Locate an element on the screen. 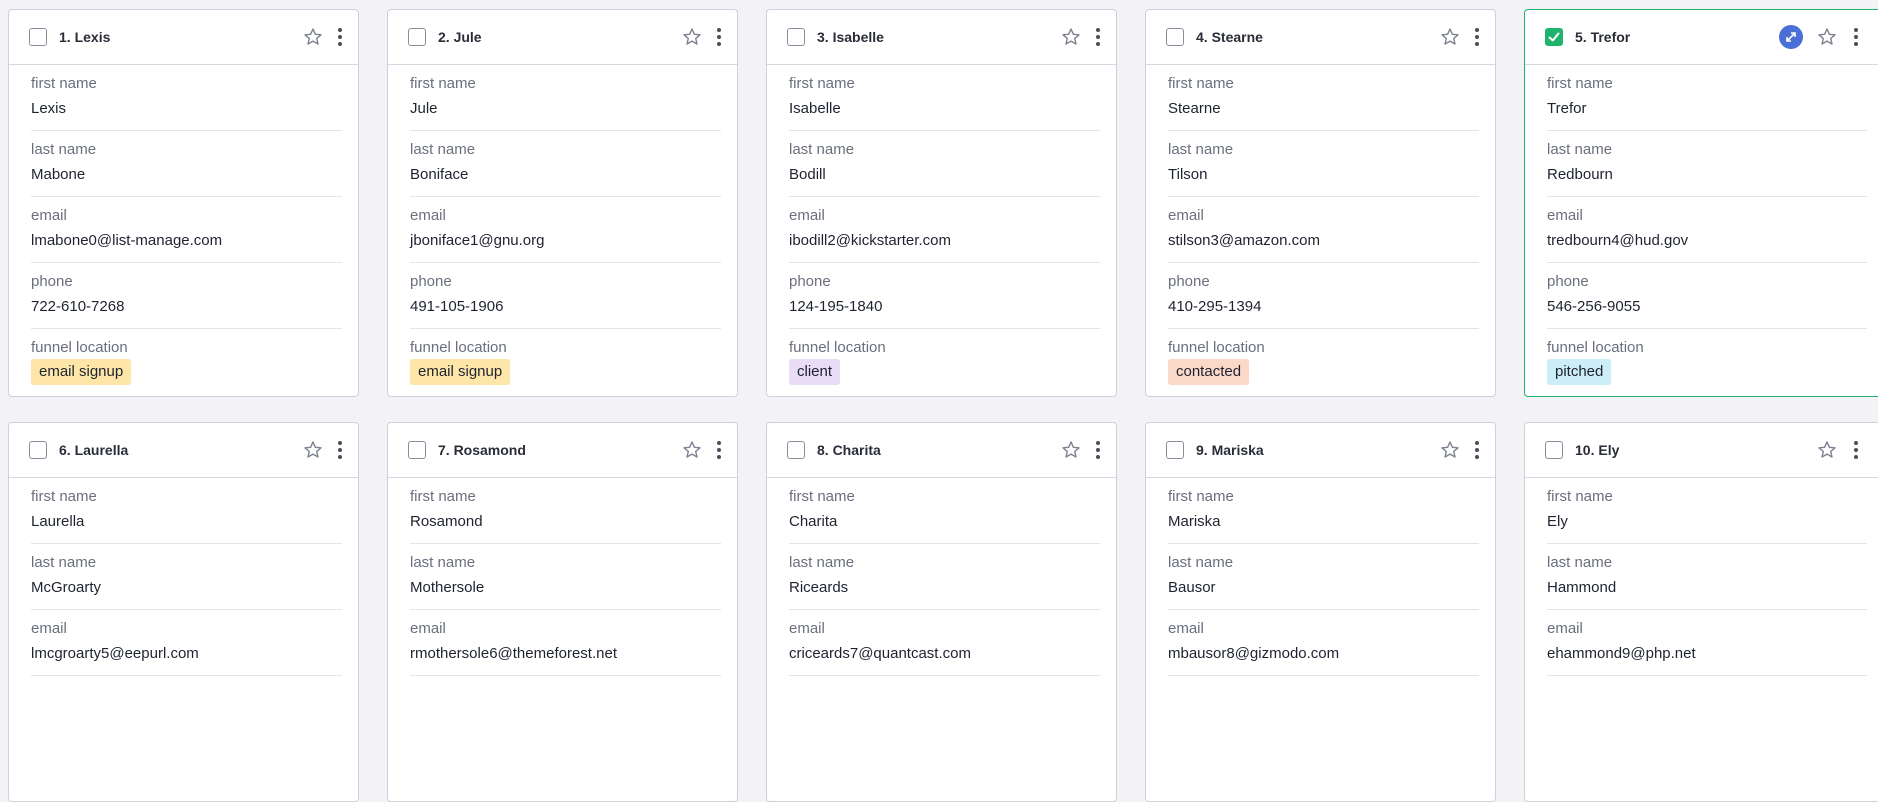 This screenshot has height=802, width=1878. card-header: 1. Lexis is located at coordinates (183, 37).